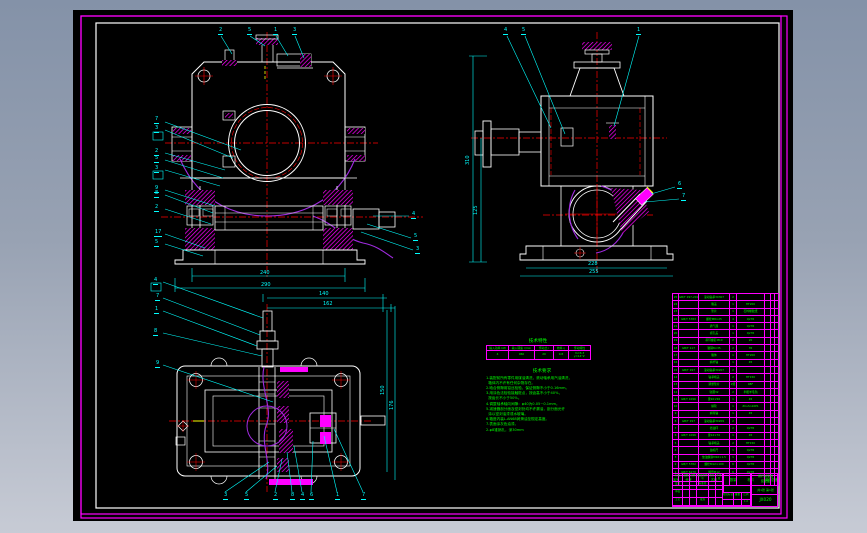 This screenshot has height=533, width=867. What do you see at coordinates (714, 399) in the screenshot?
I see `bom-cell: 键10×56` at bounding box center [714, 399].